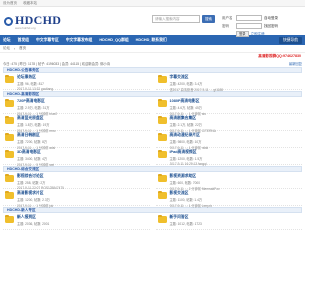 Image resolution: width=320 pixels, height=305 pixels. What do you see at coordinates (186, 217) in the screenshot?
I see `forum-name: 新手问答区` at bounding box center [186, 217].